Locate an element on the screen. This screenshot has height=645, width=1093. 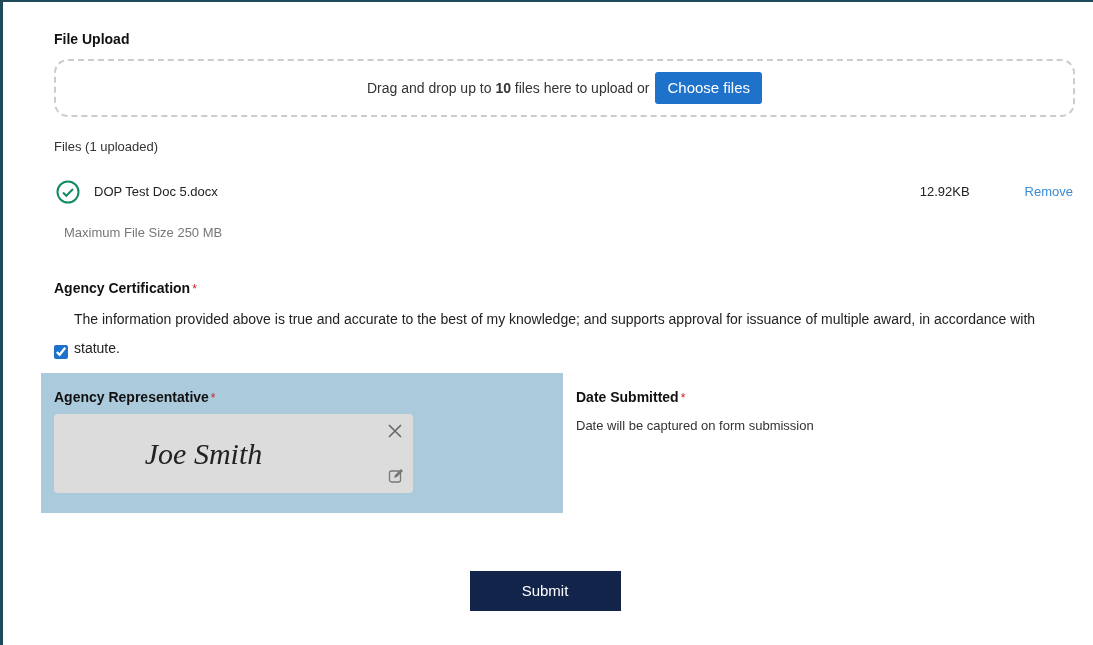
signature-pad: Joe Smith is located at coordinates (233, 453).